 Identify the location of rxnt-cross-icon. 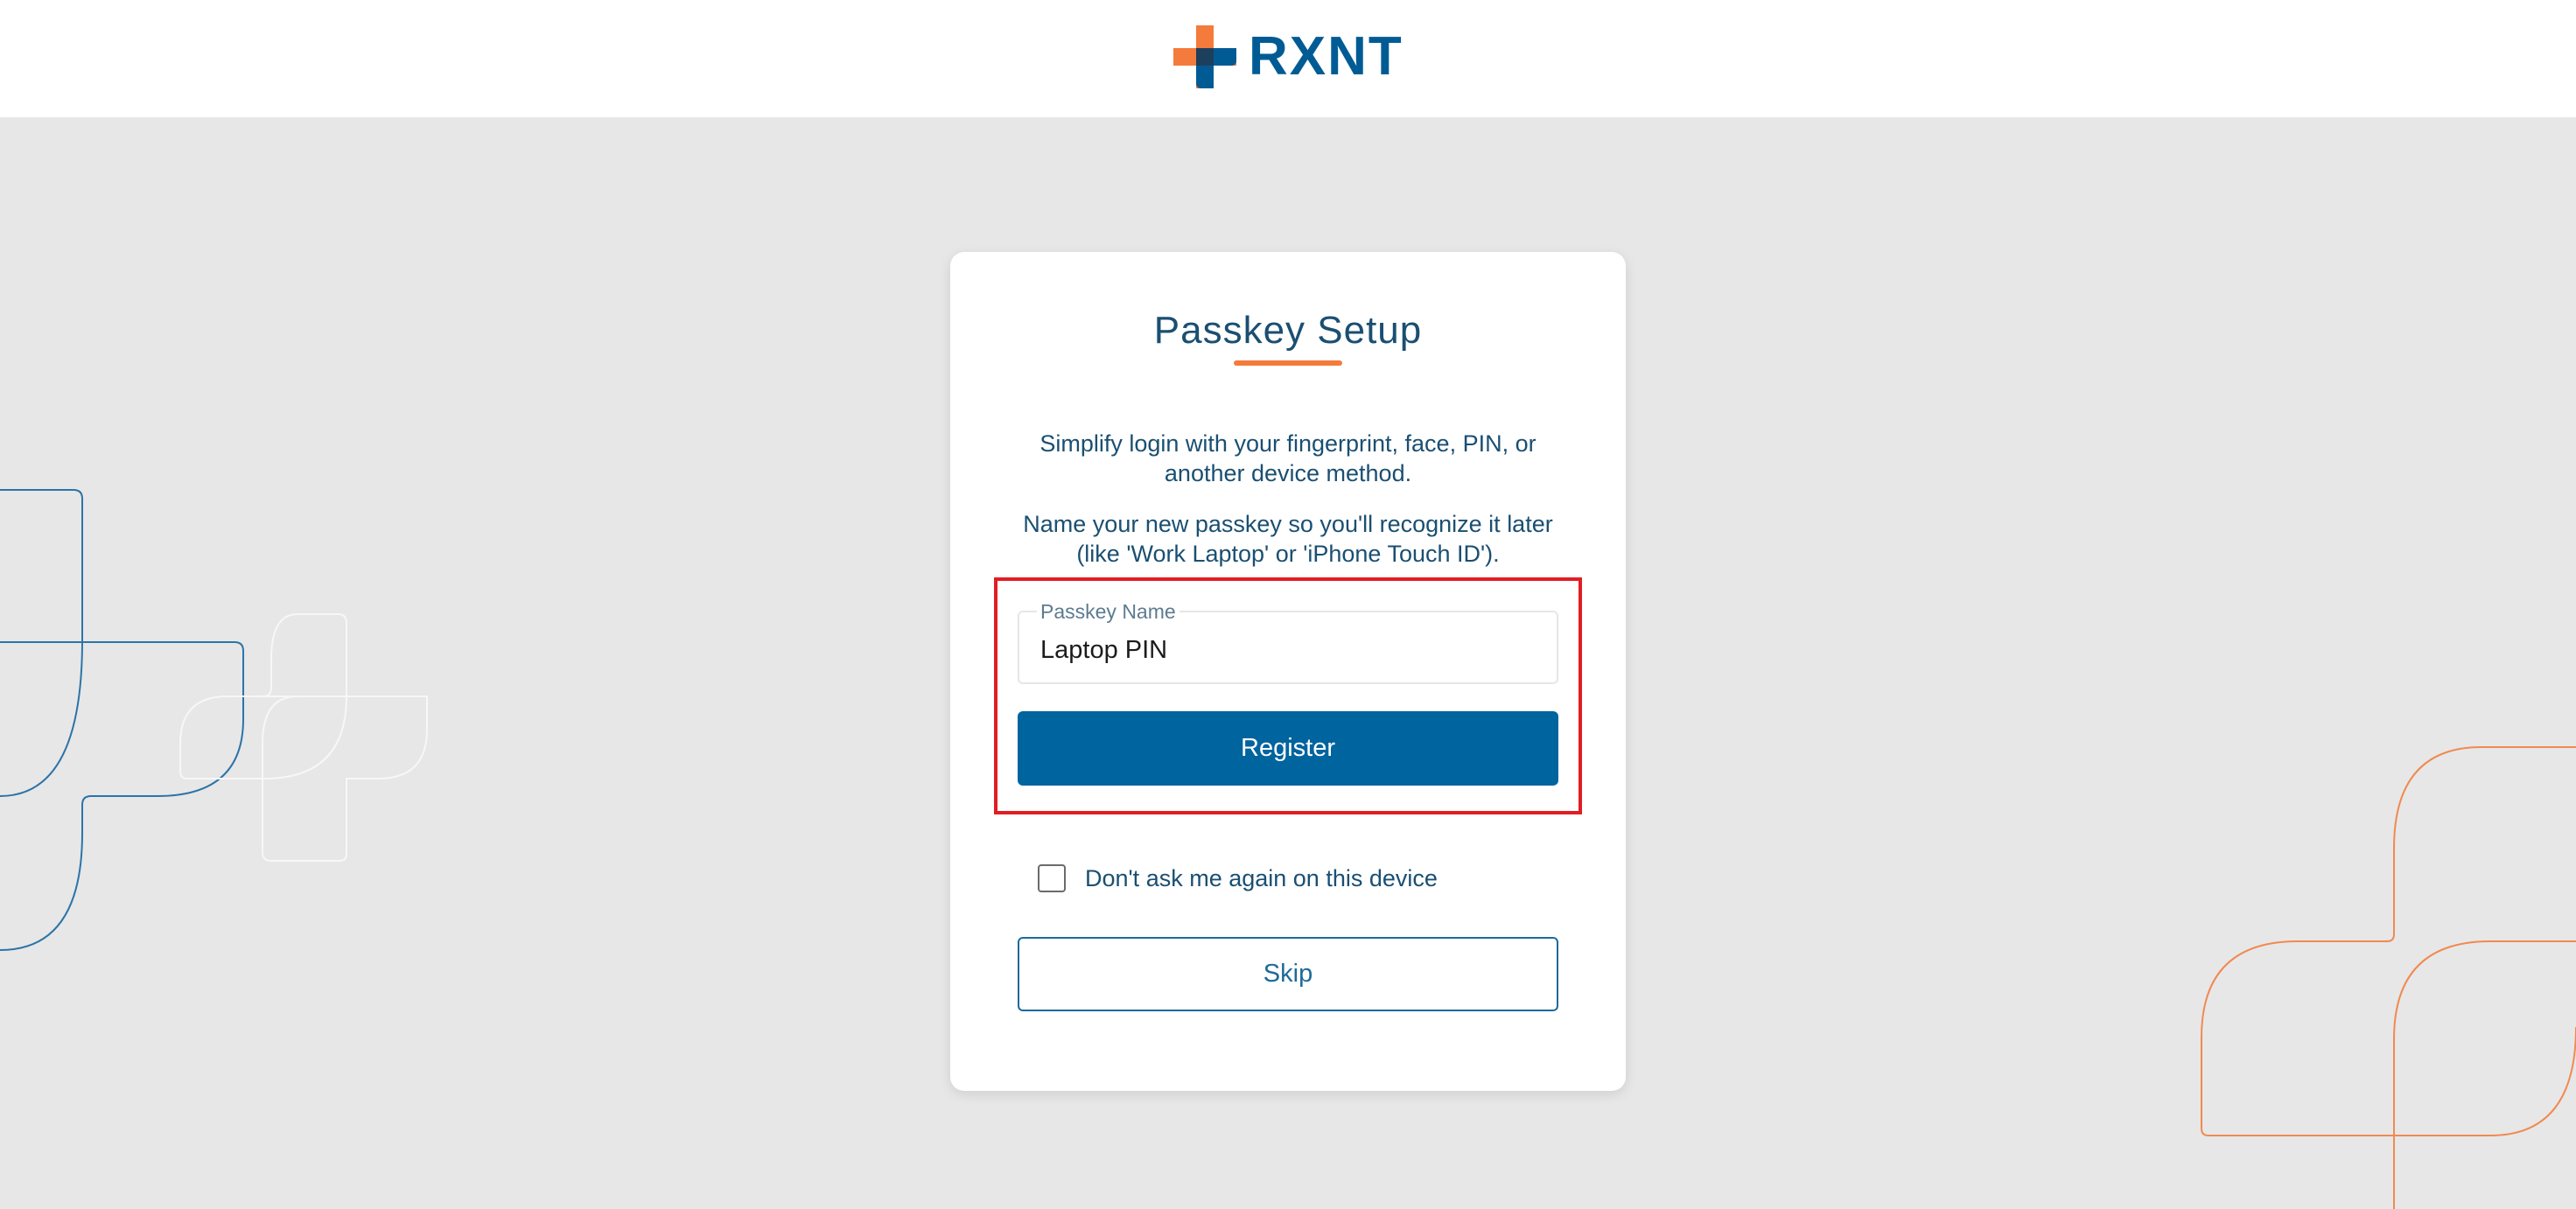
(1204, 56).